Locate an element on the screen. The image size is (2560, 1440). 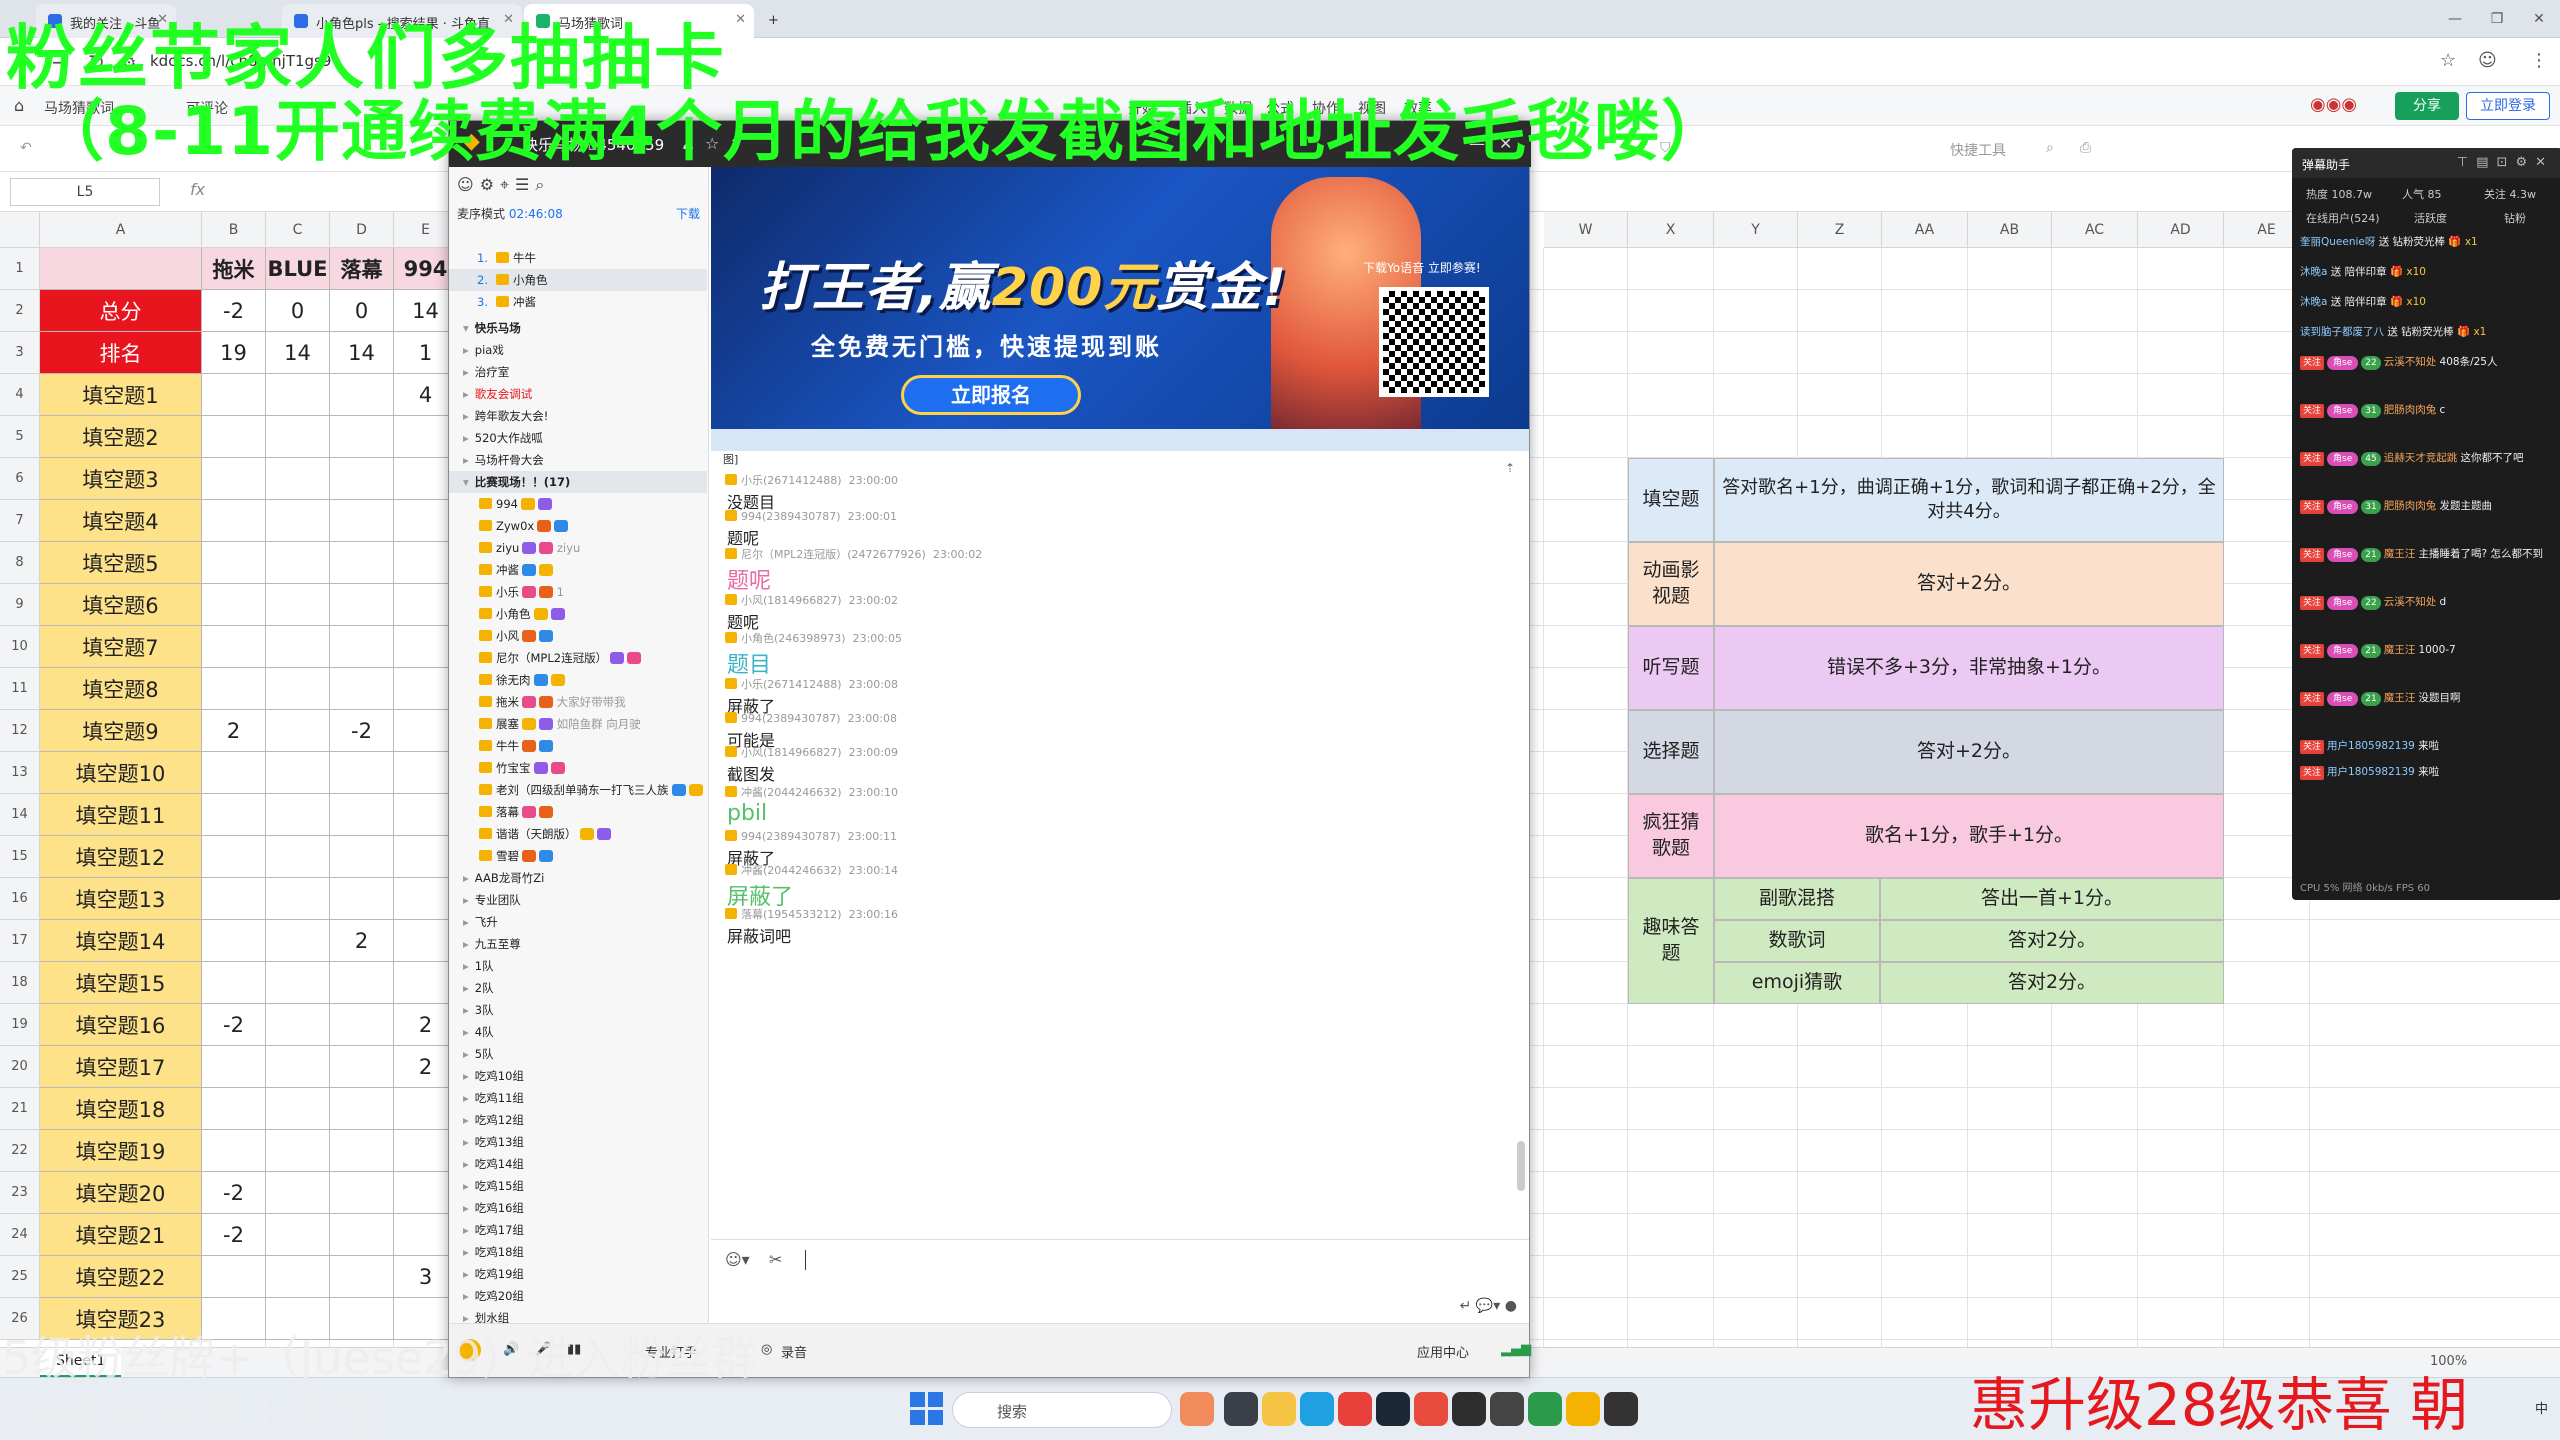
enter-icon: ↵ is located at coordinates (1466, 1306).